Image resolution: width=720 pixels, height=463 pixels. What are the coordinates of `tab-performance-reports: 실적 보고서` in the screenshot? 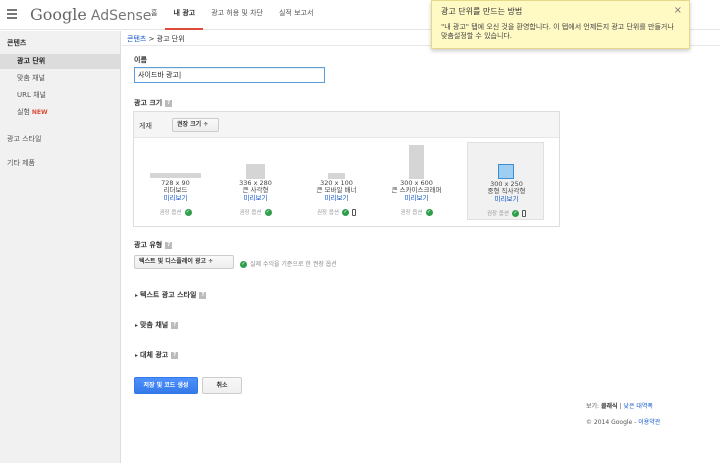 It's located at (296, 15).